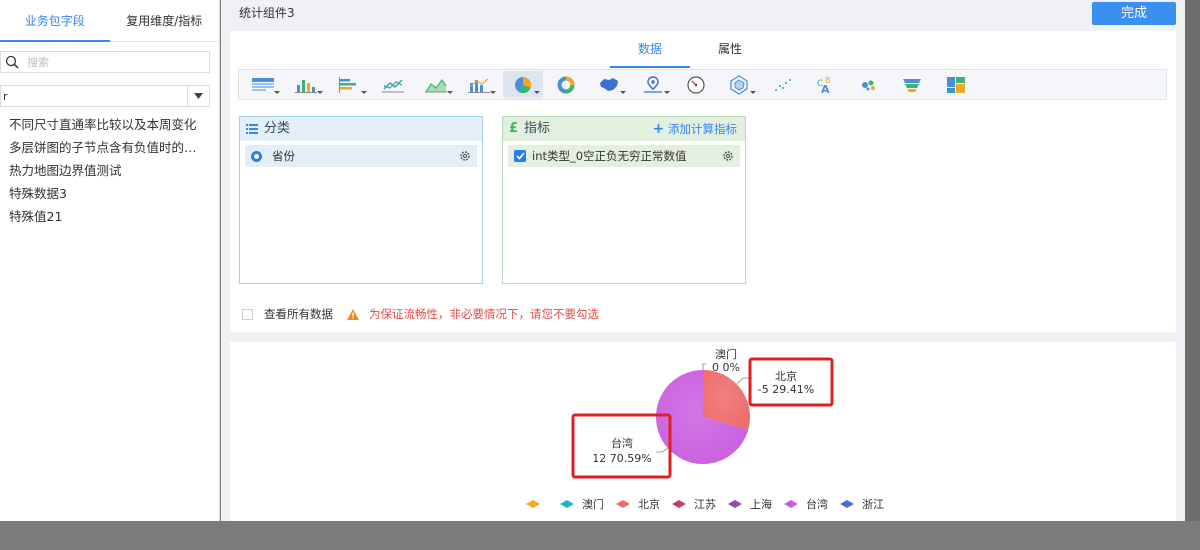 The width and height of the screenshot is (1200, 550). I want to click on data-label-name: 北京, so click(786, 376).